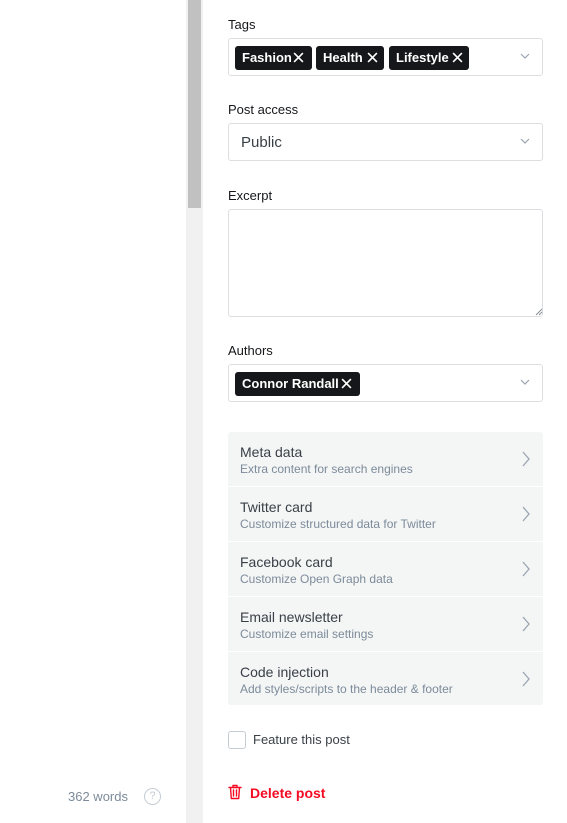  I want to click on tag-token: Health, so click(350, 58).